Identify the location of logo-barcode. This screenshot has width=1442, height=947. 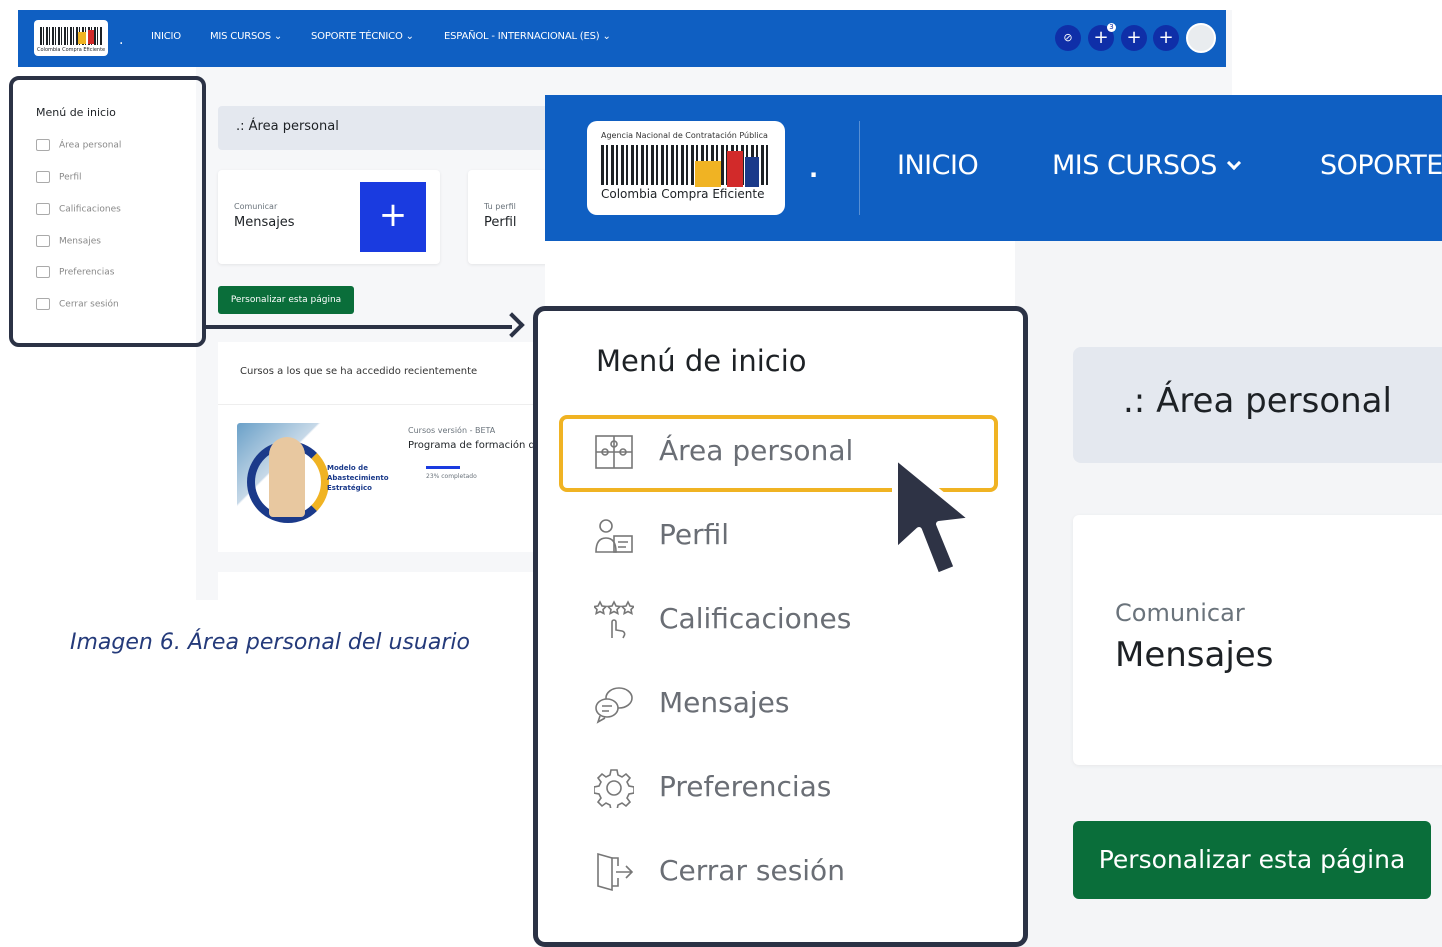
(685, 165).